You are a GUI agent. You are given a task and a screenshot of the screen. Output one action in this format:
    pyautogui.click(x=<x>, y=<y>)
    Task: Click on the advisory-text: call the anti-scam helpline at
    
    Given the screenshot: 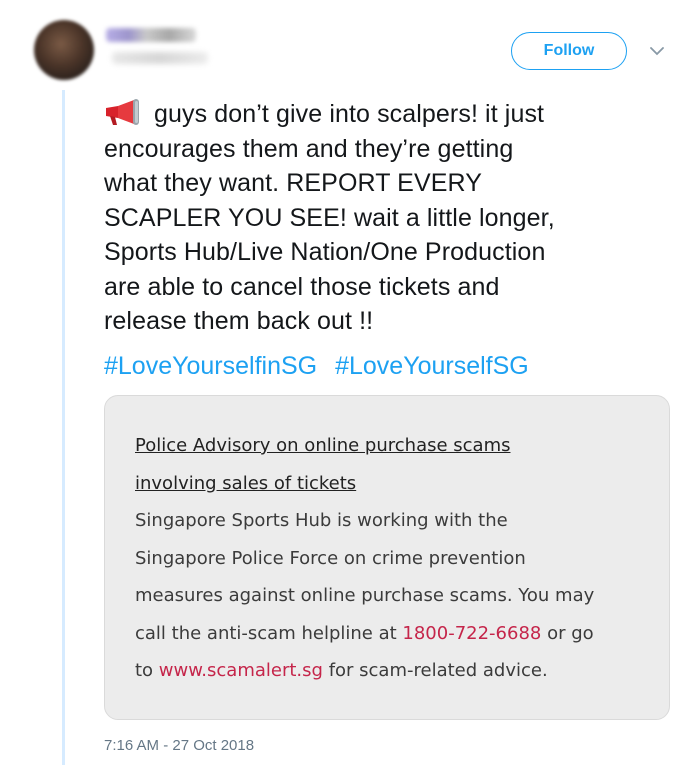 What is the action you would take?
    pyautogui.click(x=269, y=633)
    